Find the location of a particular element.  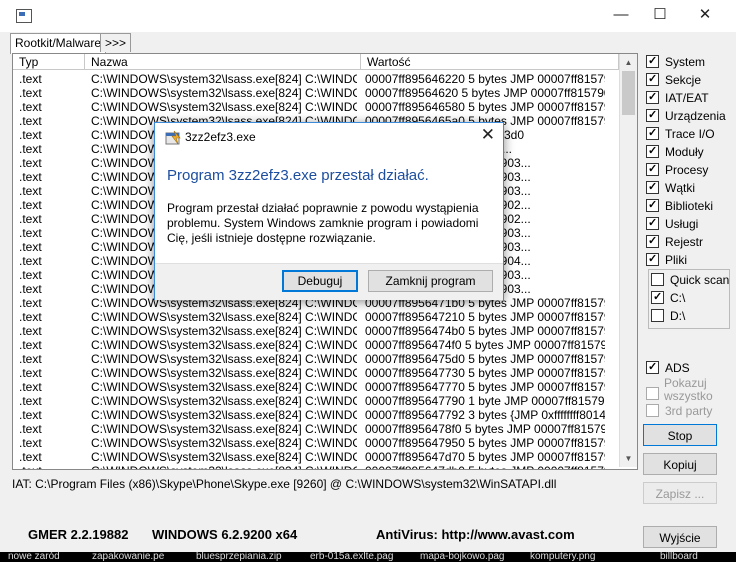

third-party-checkbox: 3rd party is located at coordinates (679, 411).